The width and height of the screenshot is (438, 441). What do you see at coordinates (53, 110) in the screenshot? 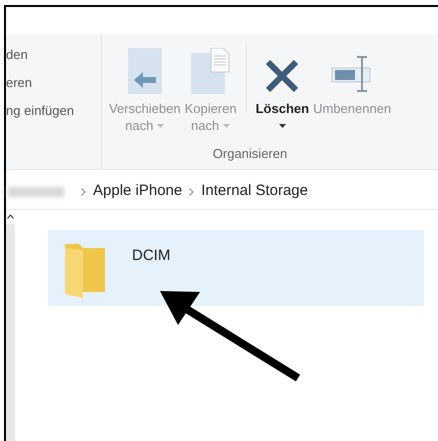
I see `ribbon-command: ng einfügen` at bounding box center [53, 110].